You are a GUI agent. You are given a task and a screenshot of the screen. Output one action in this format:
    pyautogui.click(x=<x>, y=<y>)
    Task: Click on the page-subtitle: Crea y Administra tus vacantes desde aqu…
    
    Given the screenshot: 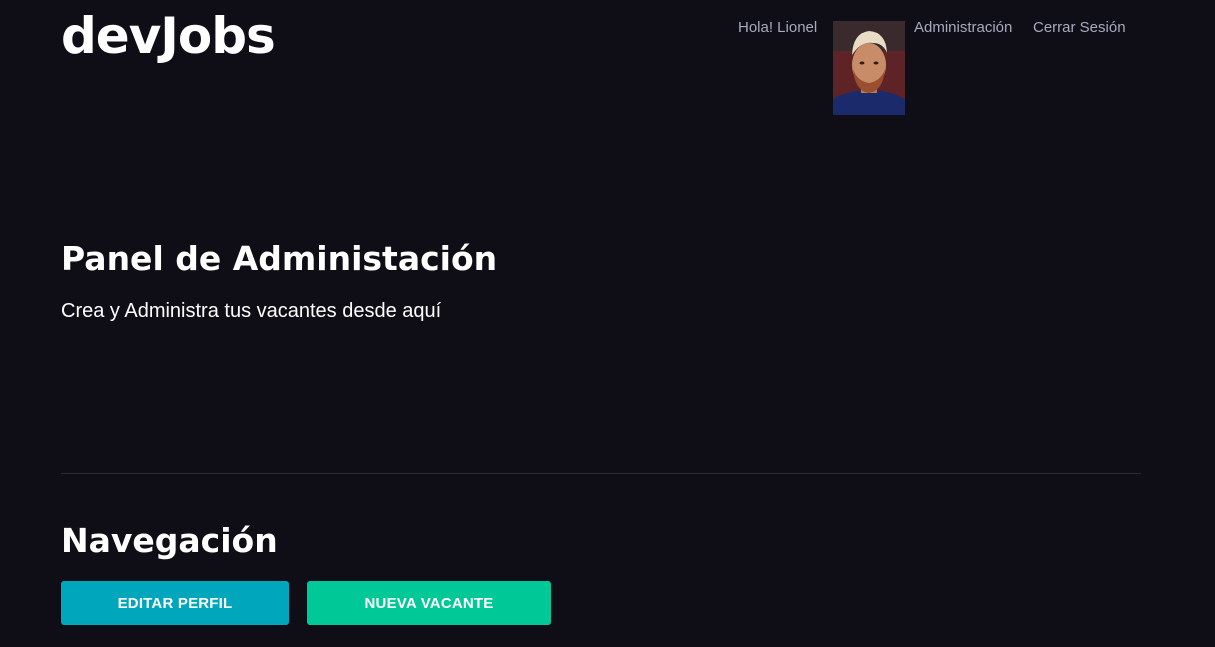 What is the action you would take?
    pyautogui.click(x=251, y=311)
    